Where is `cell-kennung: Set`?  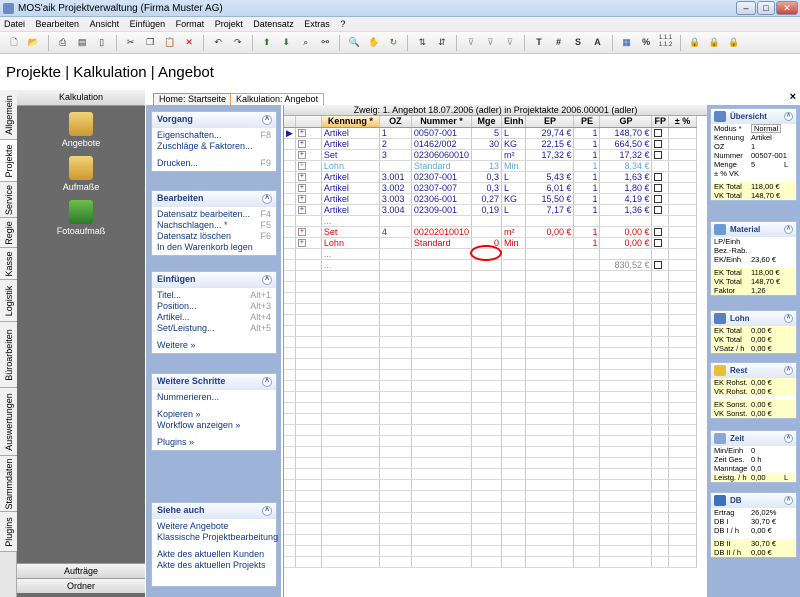 cell-kennung: Set is located at coordinates (350, 155).